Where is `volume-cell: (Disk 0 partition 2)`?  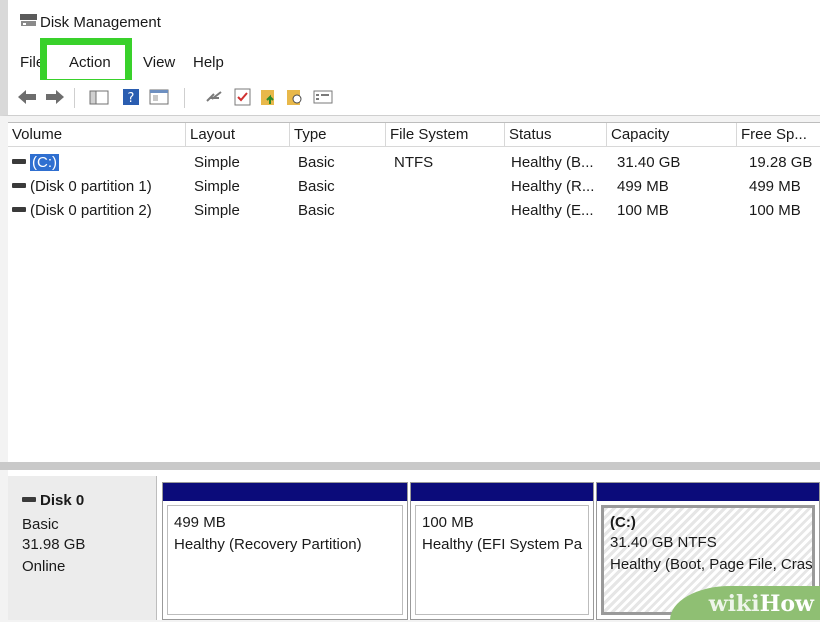 volume-cell: (Disk 0 partition 2) is located at coordinates (100, 211).